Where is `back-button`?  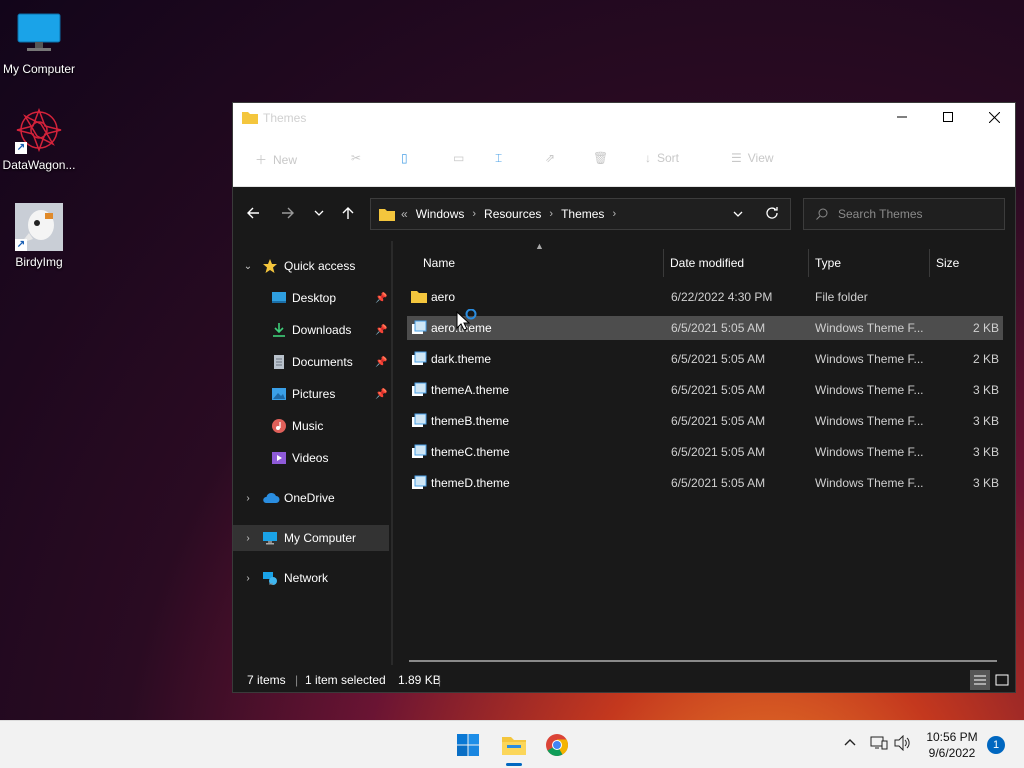
back-button is located at coordinates (253, 213).